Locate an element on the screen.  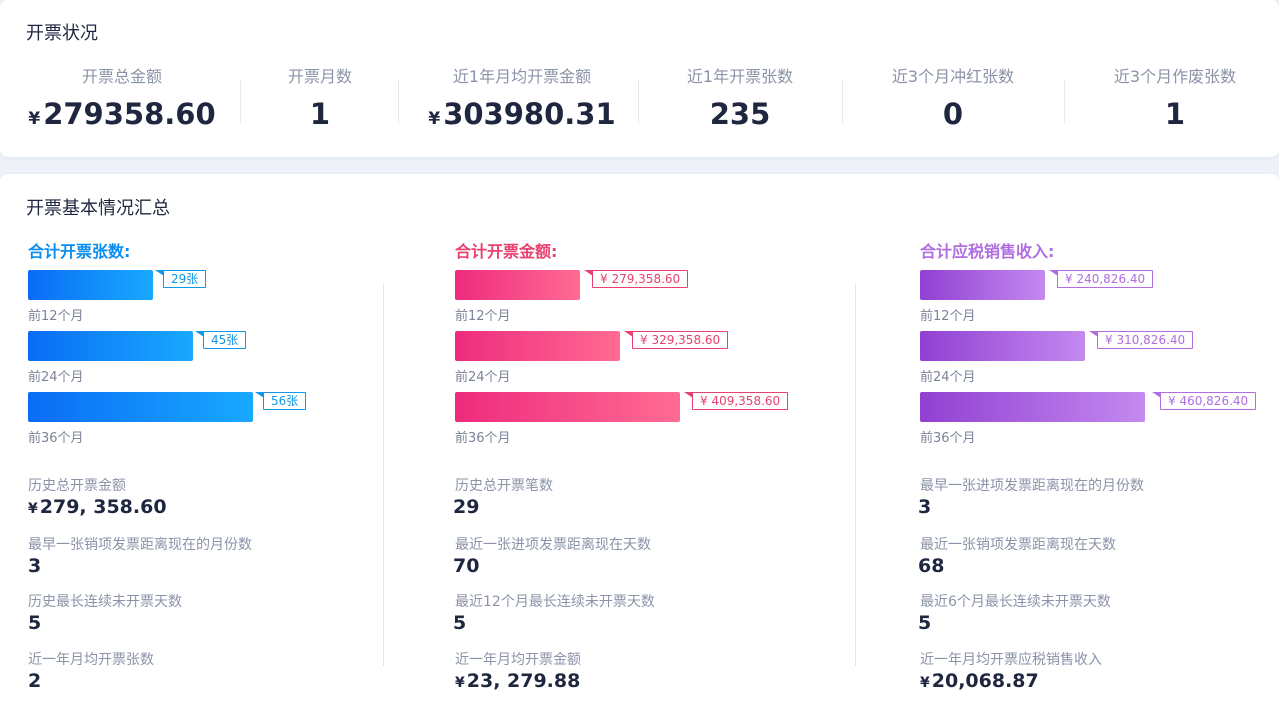
metric-value: ¥20,068.87 is located at coordinates (979, 681).